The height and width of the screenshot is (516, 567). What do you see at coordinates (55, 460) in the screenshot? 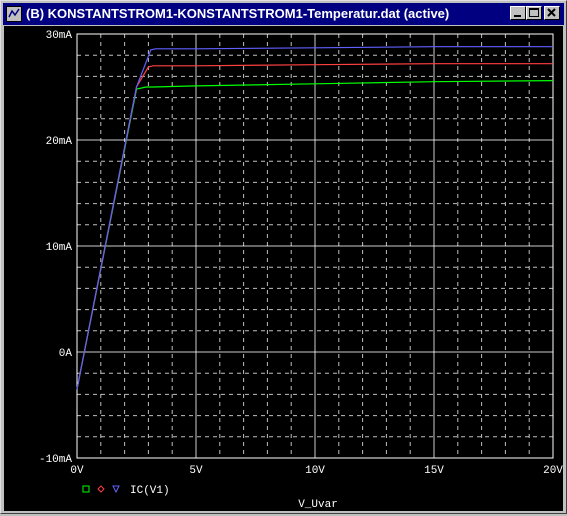
I see `y-tick-label: -10mA` at bounding box center [55, 460].